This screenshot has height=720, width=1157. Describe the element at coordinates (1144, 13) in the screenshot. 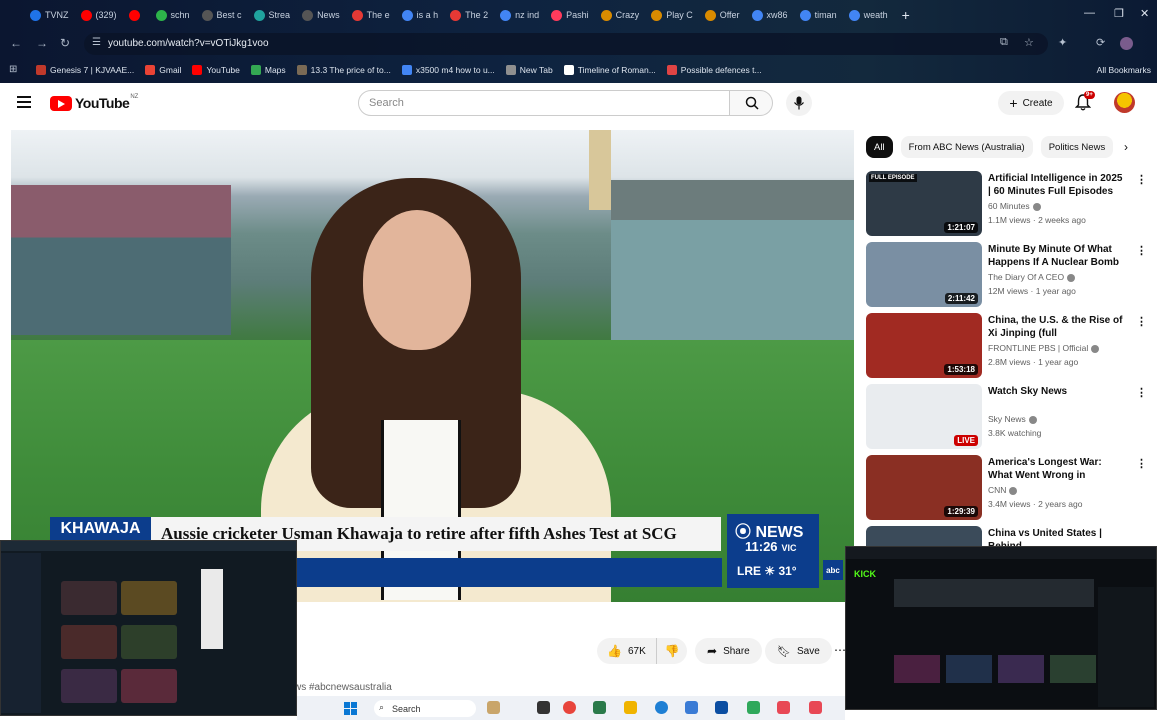

I see `close-window-icon: ✕` at that location.